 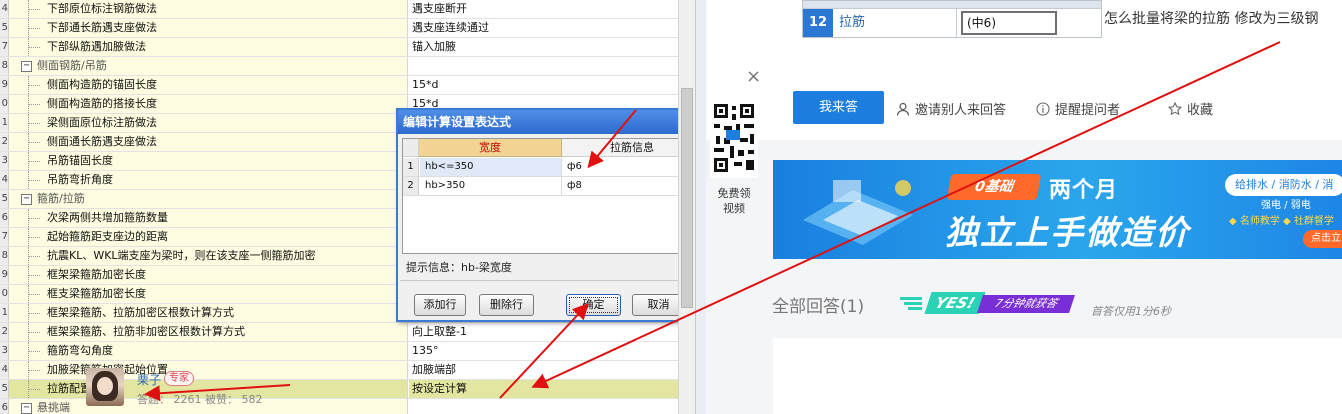 What do you see at coordinates (208, 199) in the screenshot?
I see `setting-name-cell: − 箍筋/拉筋` at bounding box center [208, 199].